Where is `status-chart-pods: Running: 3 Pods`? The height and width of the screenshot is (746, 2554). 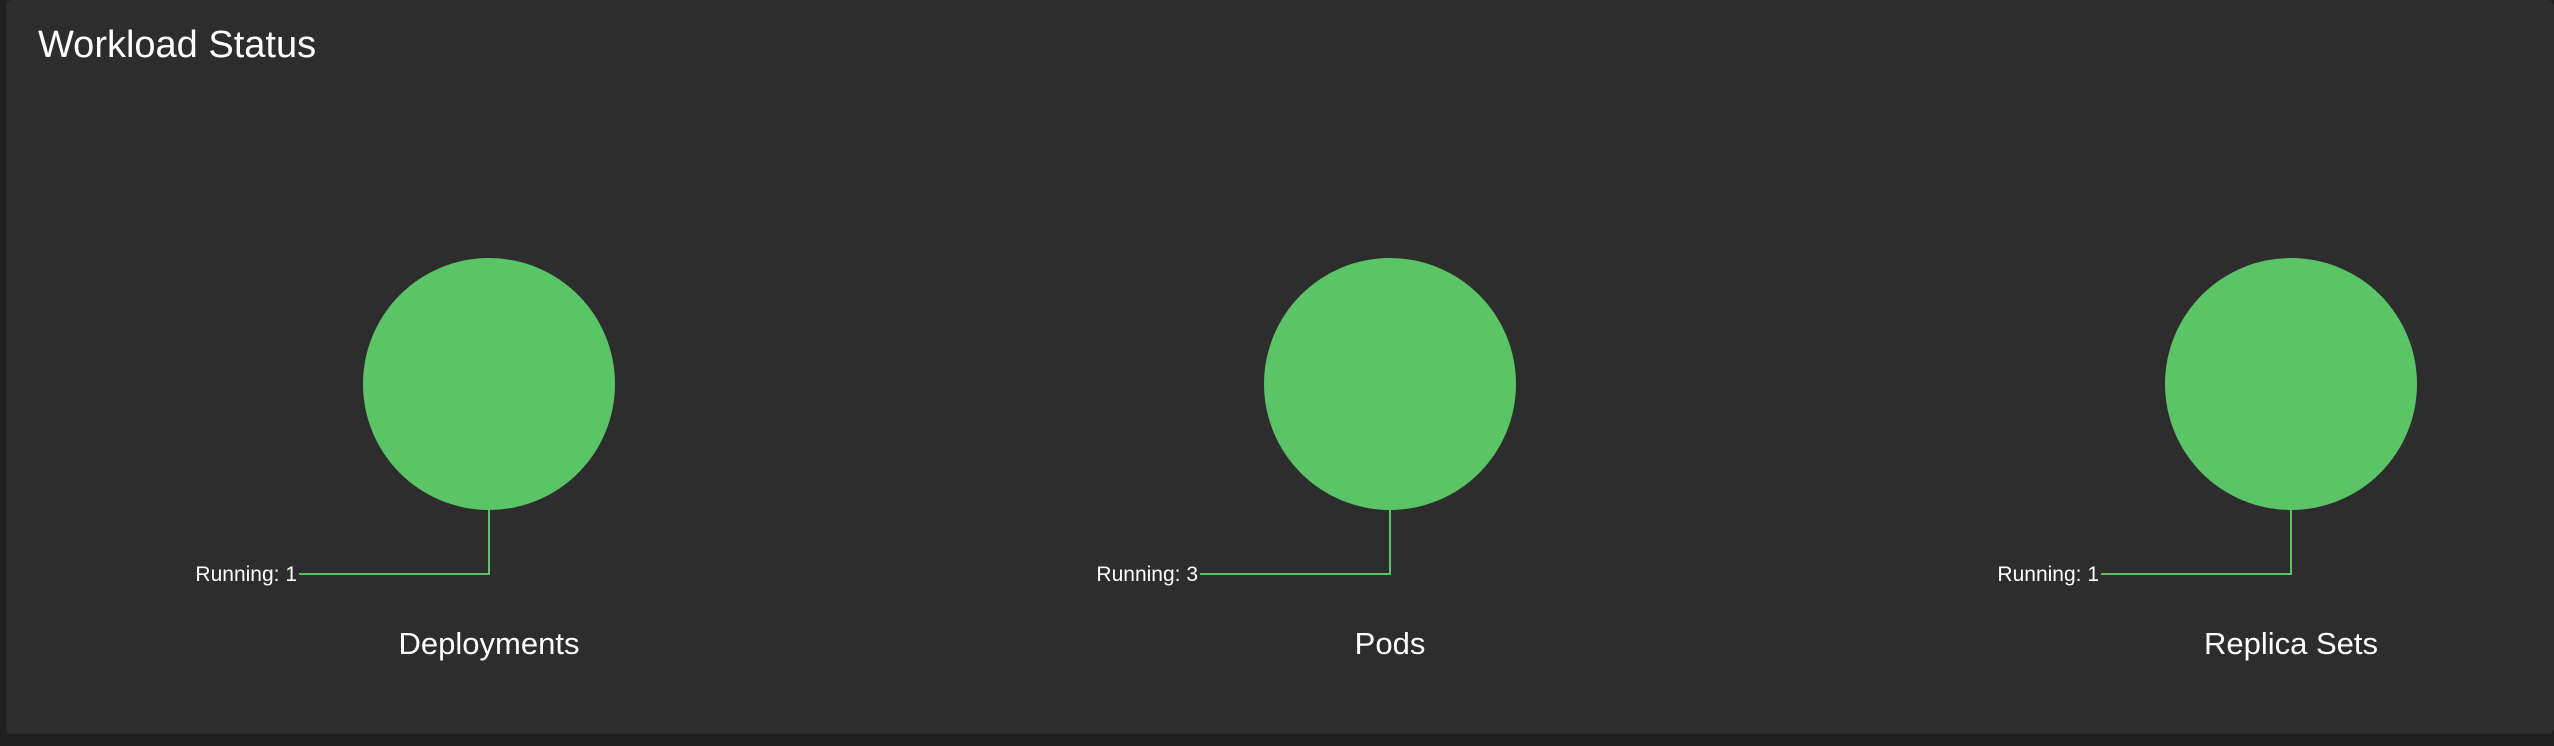 status-chart-pods: Running: 3 Pods is located at coordinates (1306, 459).